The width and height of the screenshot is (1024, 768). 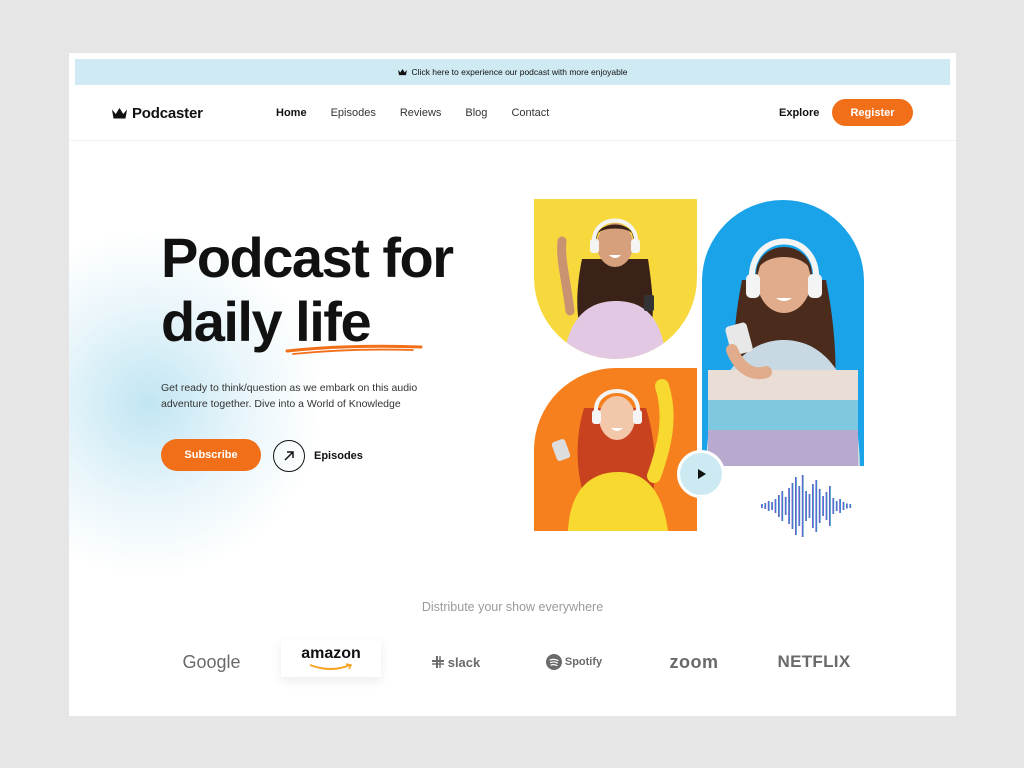 What do you see at coordinates (289, 456) in the screenshot?
I see `arrow-up-right-icon` at bounding box center [289, 456].